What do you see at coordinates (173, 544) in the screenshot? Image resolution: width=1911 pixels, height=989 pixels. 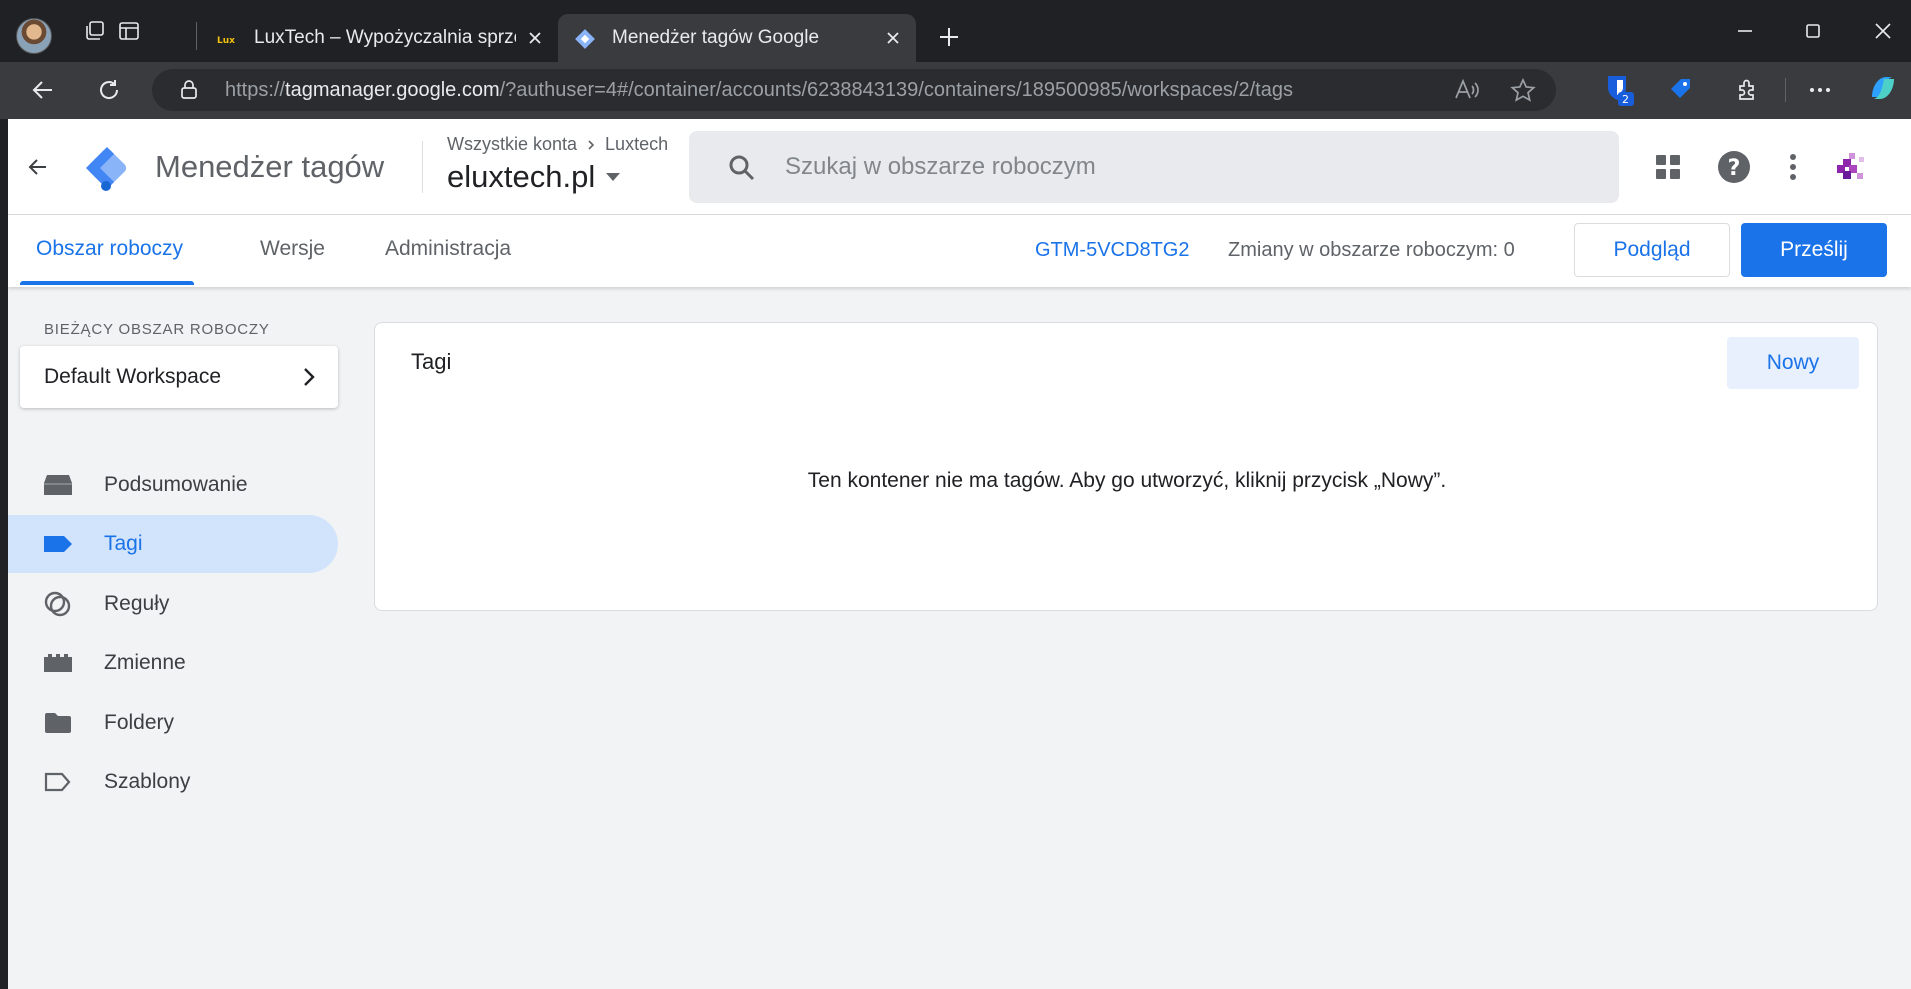 I see `sidebar-item-tags: Tagi` at bounding box center [173, 544].